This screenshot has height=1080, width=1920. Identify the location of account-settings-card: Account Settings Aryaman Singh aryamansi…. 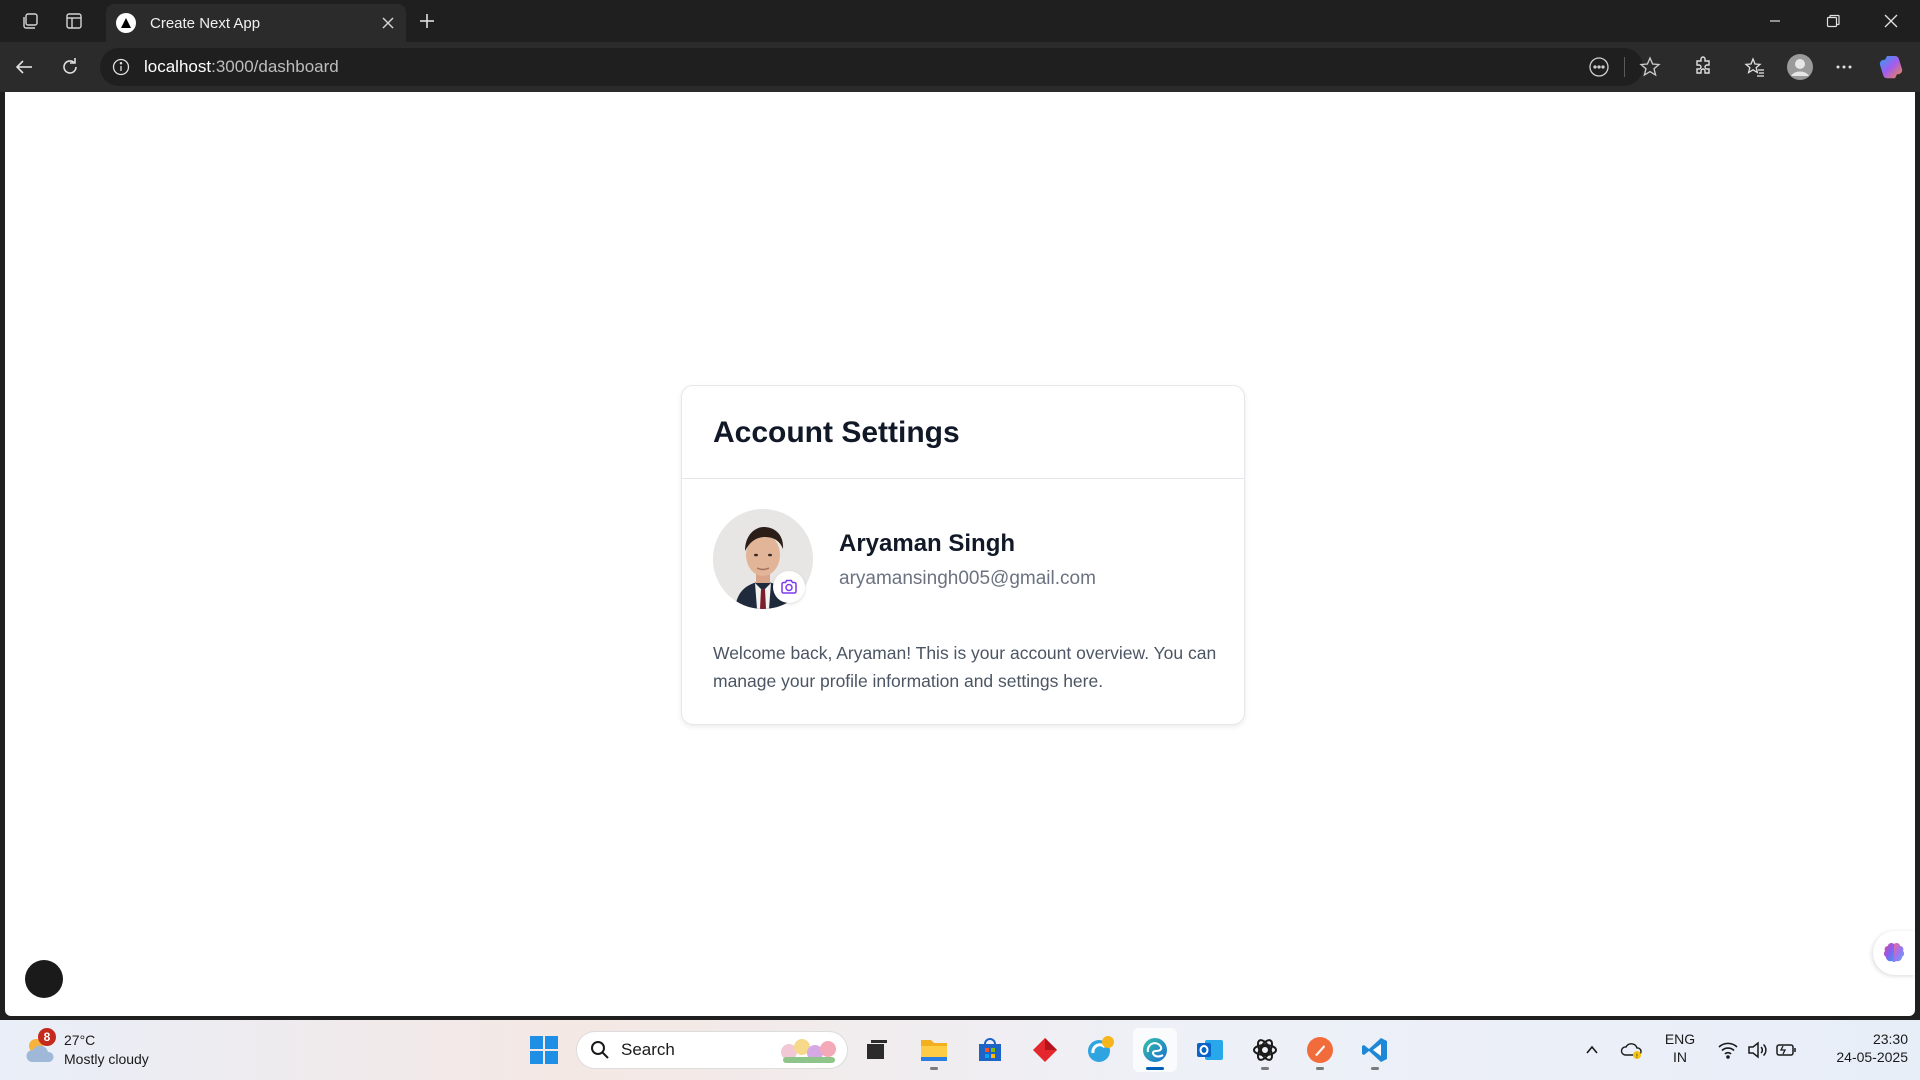
(963, 555).